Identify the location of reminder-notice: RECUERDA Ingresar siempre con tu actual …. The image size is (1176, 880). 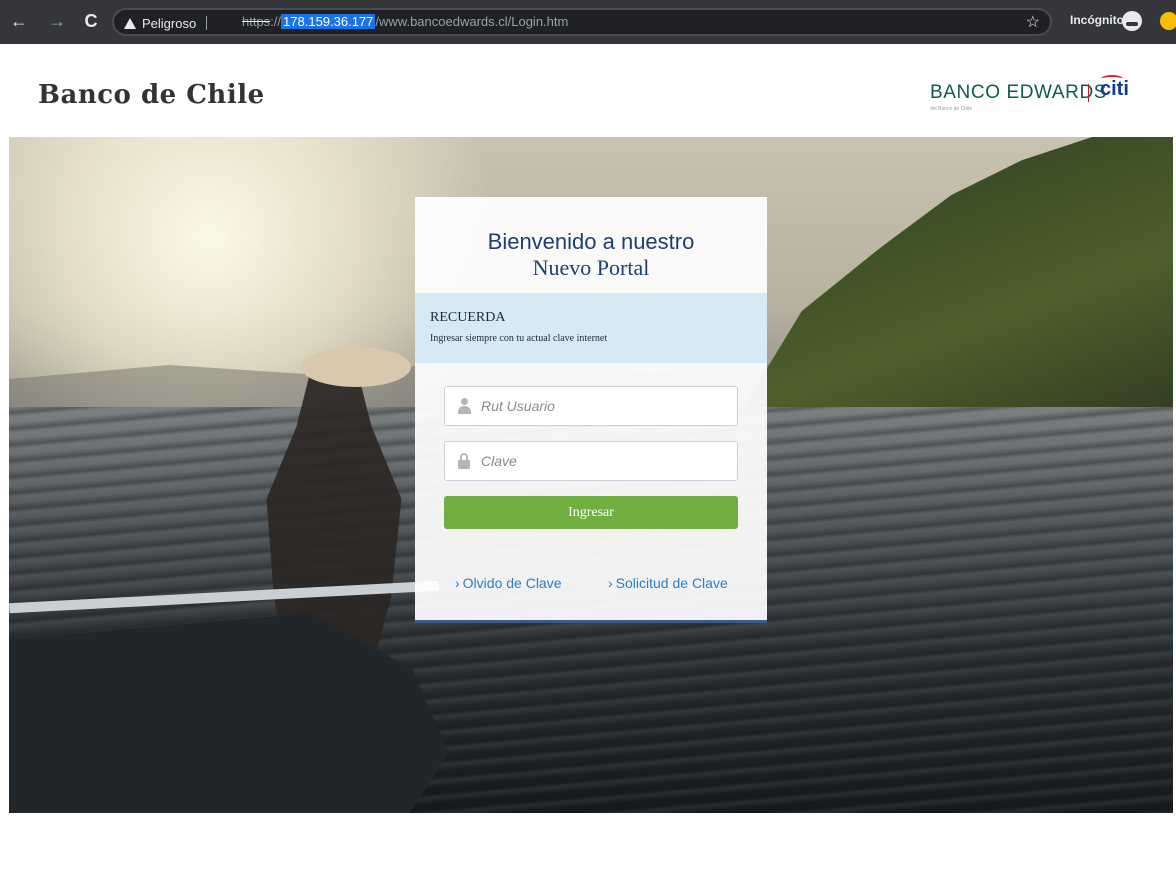
(591, 328).